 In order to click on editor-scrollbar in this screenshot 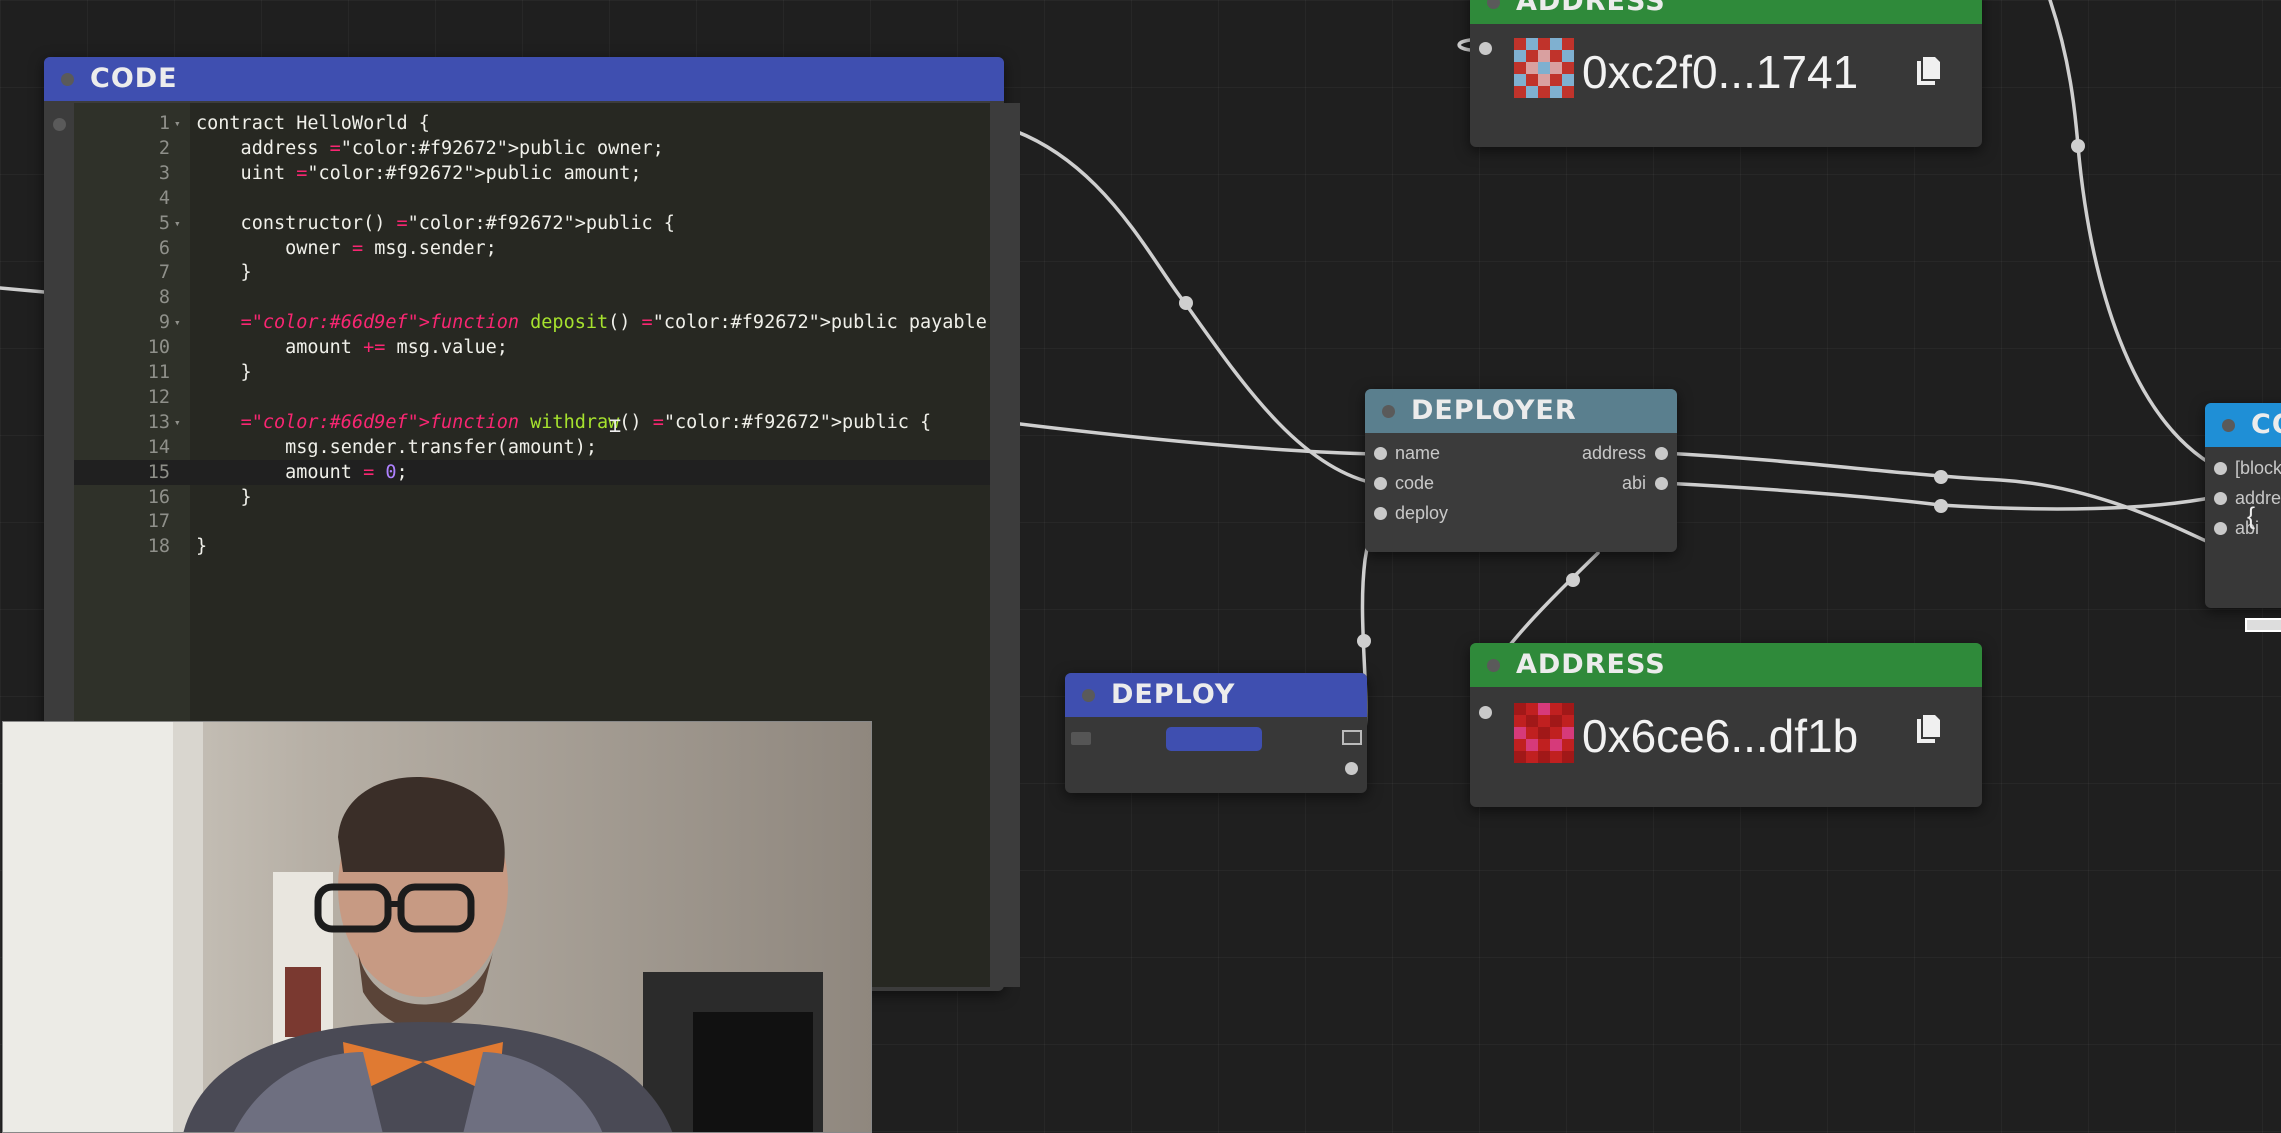, I will do `click(1005, 545)`.